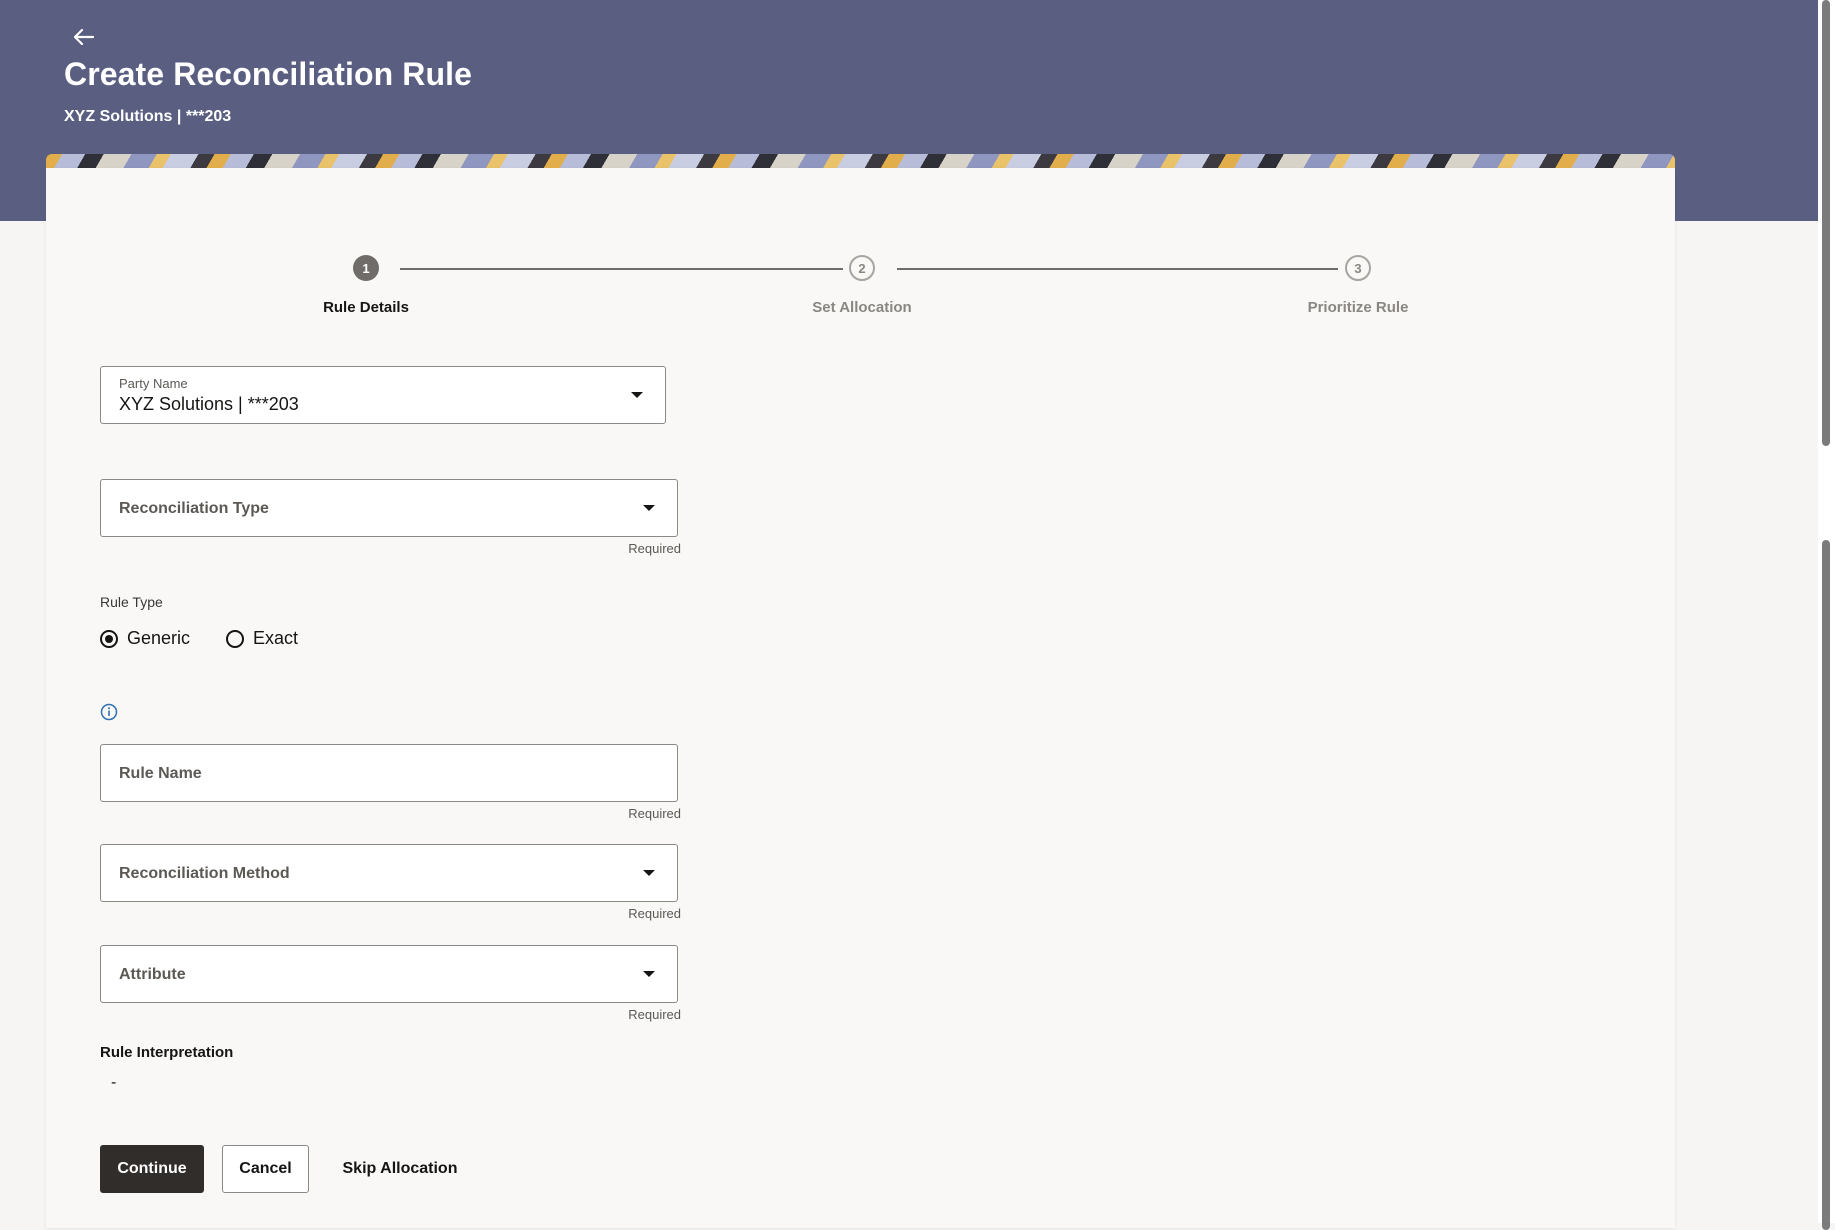 This screenshot has height=1230, width=1835. What do you see at coordinates (109, 638) in the screenshot?
I see `radio-checked-icon` at bounding box center [109, 638].